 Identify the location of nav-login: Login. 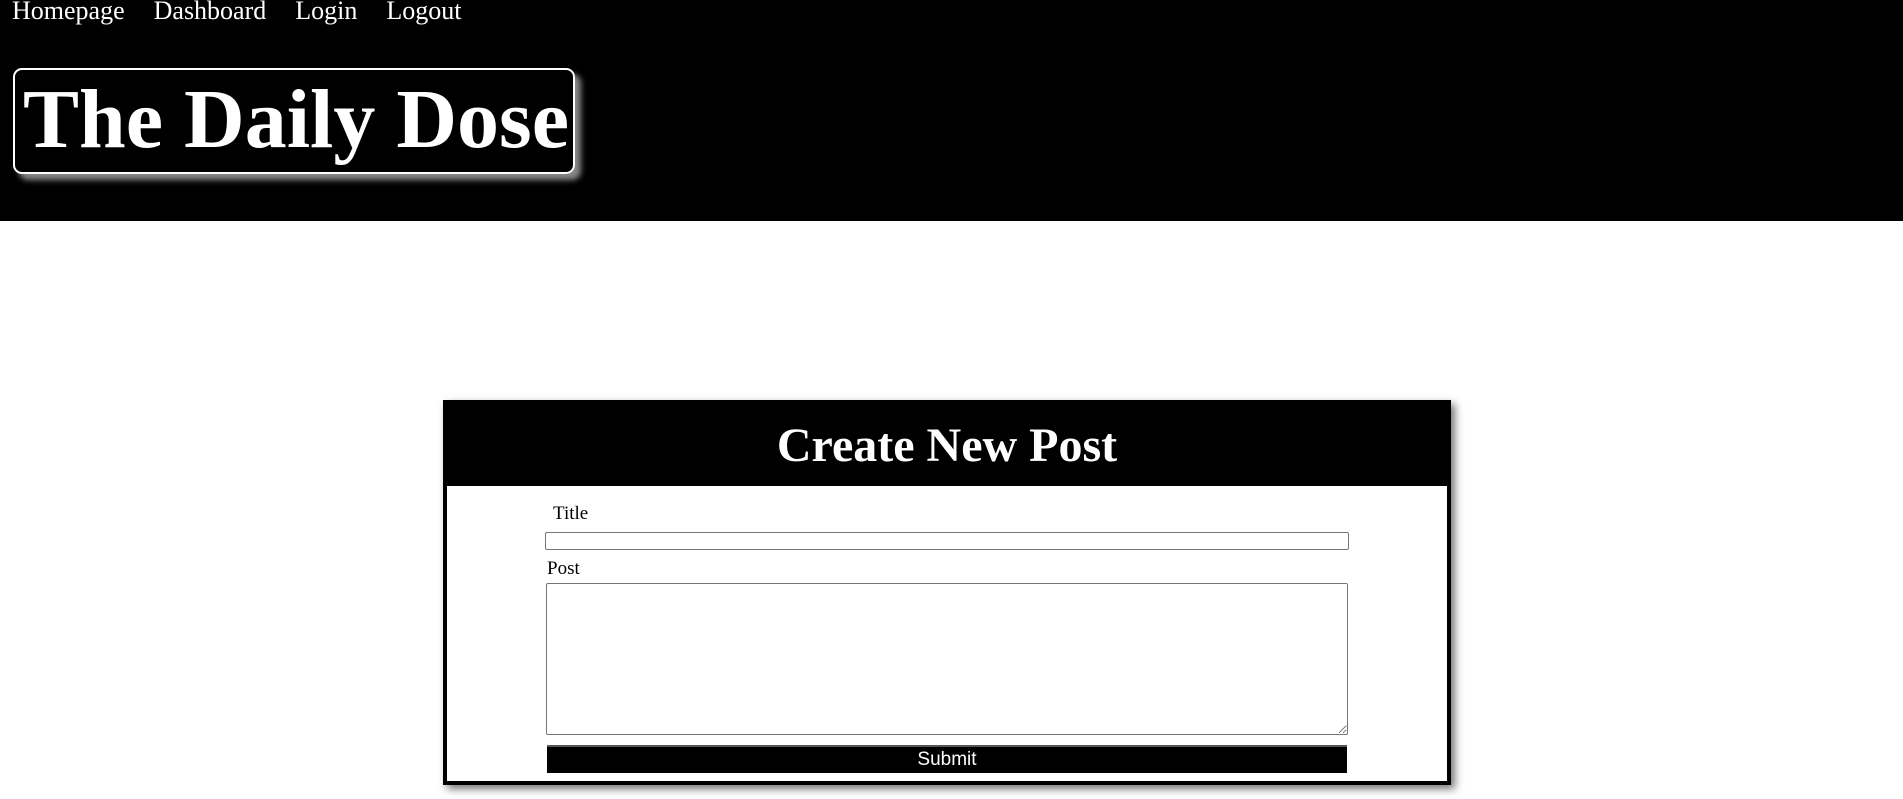
(326, 13).